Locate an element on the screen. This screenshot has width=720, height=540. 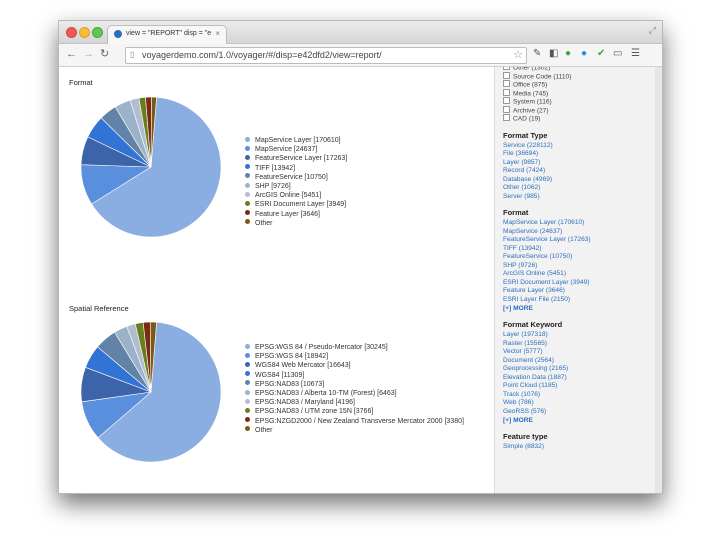
format-type-facet-item: Other (1062) is located at coordinates (578, 188).